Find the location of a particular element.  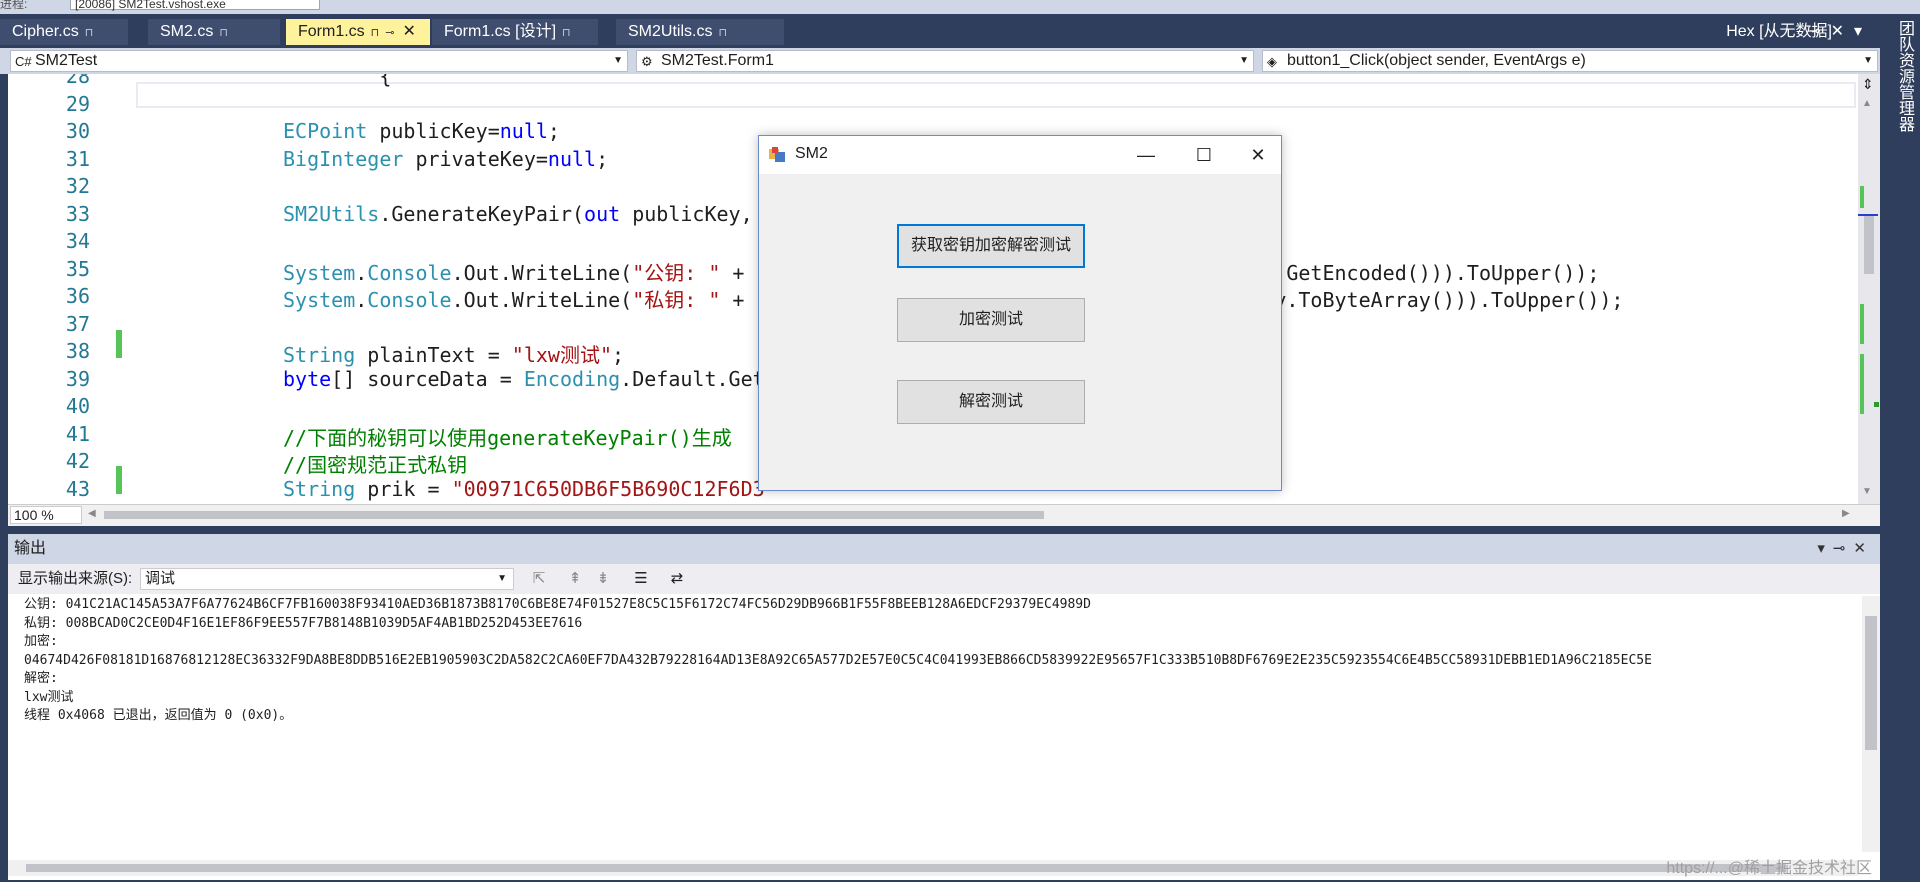

line-number: 30 is located at coordinates (77, 131).